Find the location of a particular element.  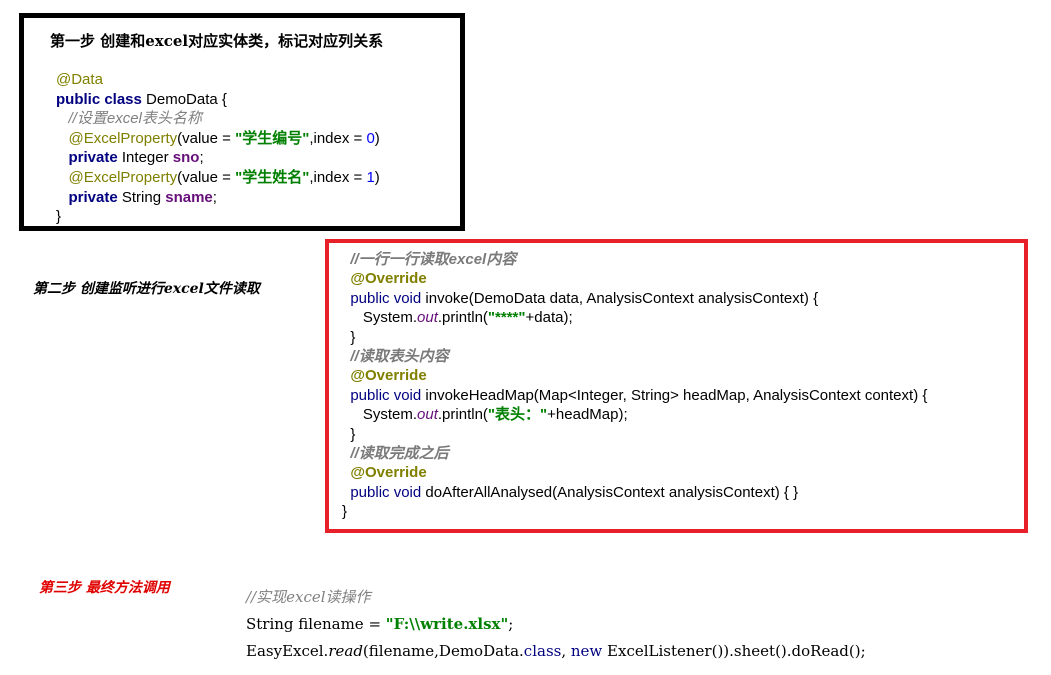

code-comment: //一行一行读取excel内容 is located at coordinates (433, 259).